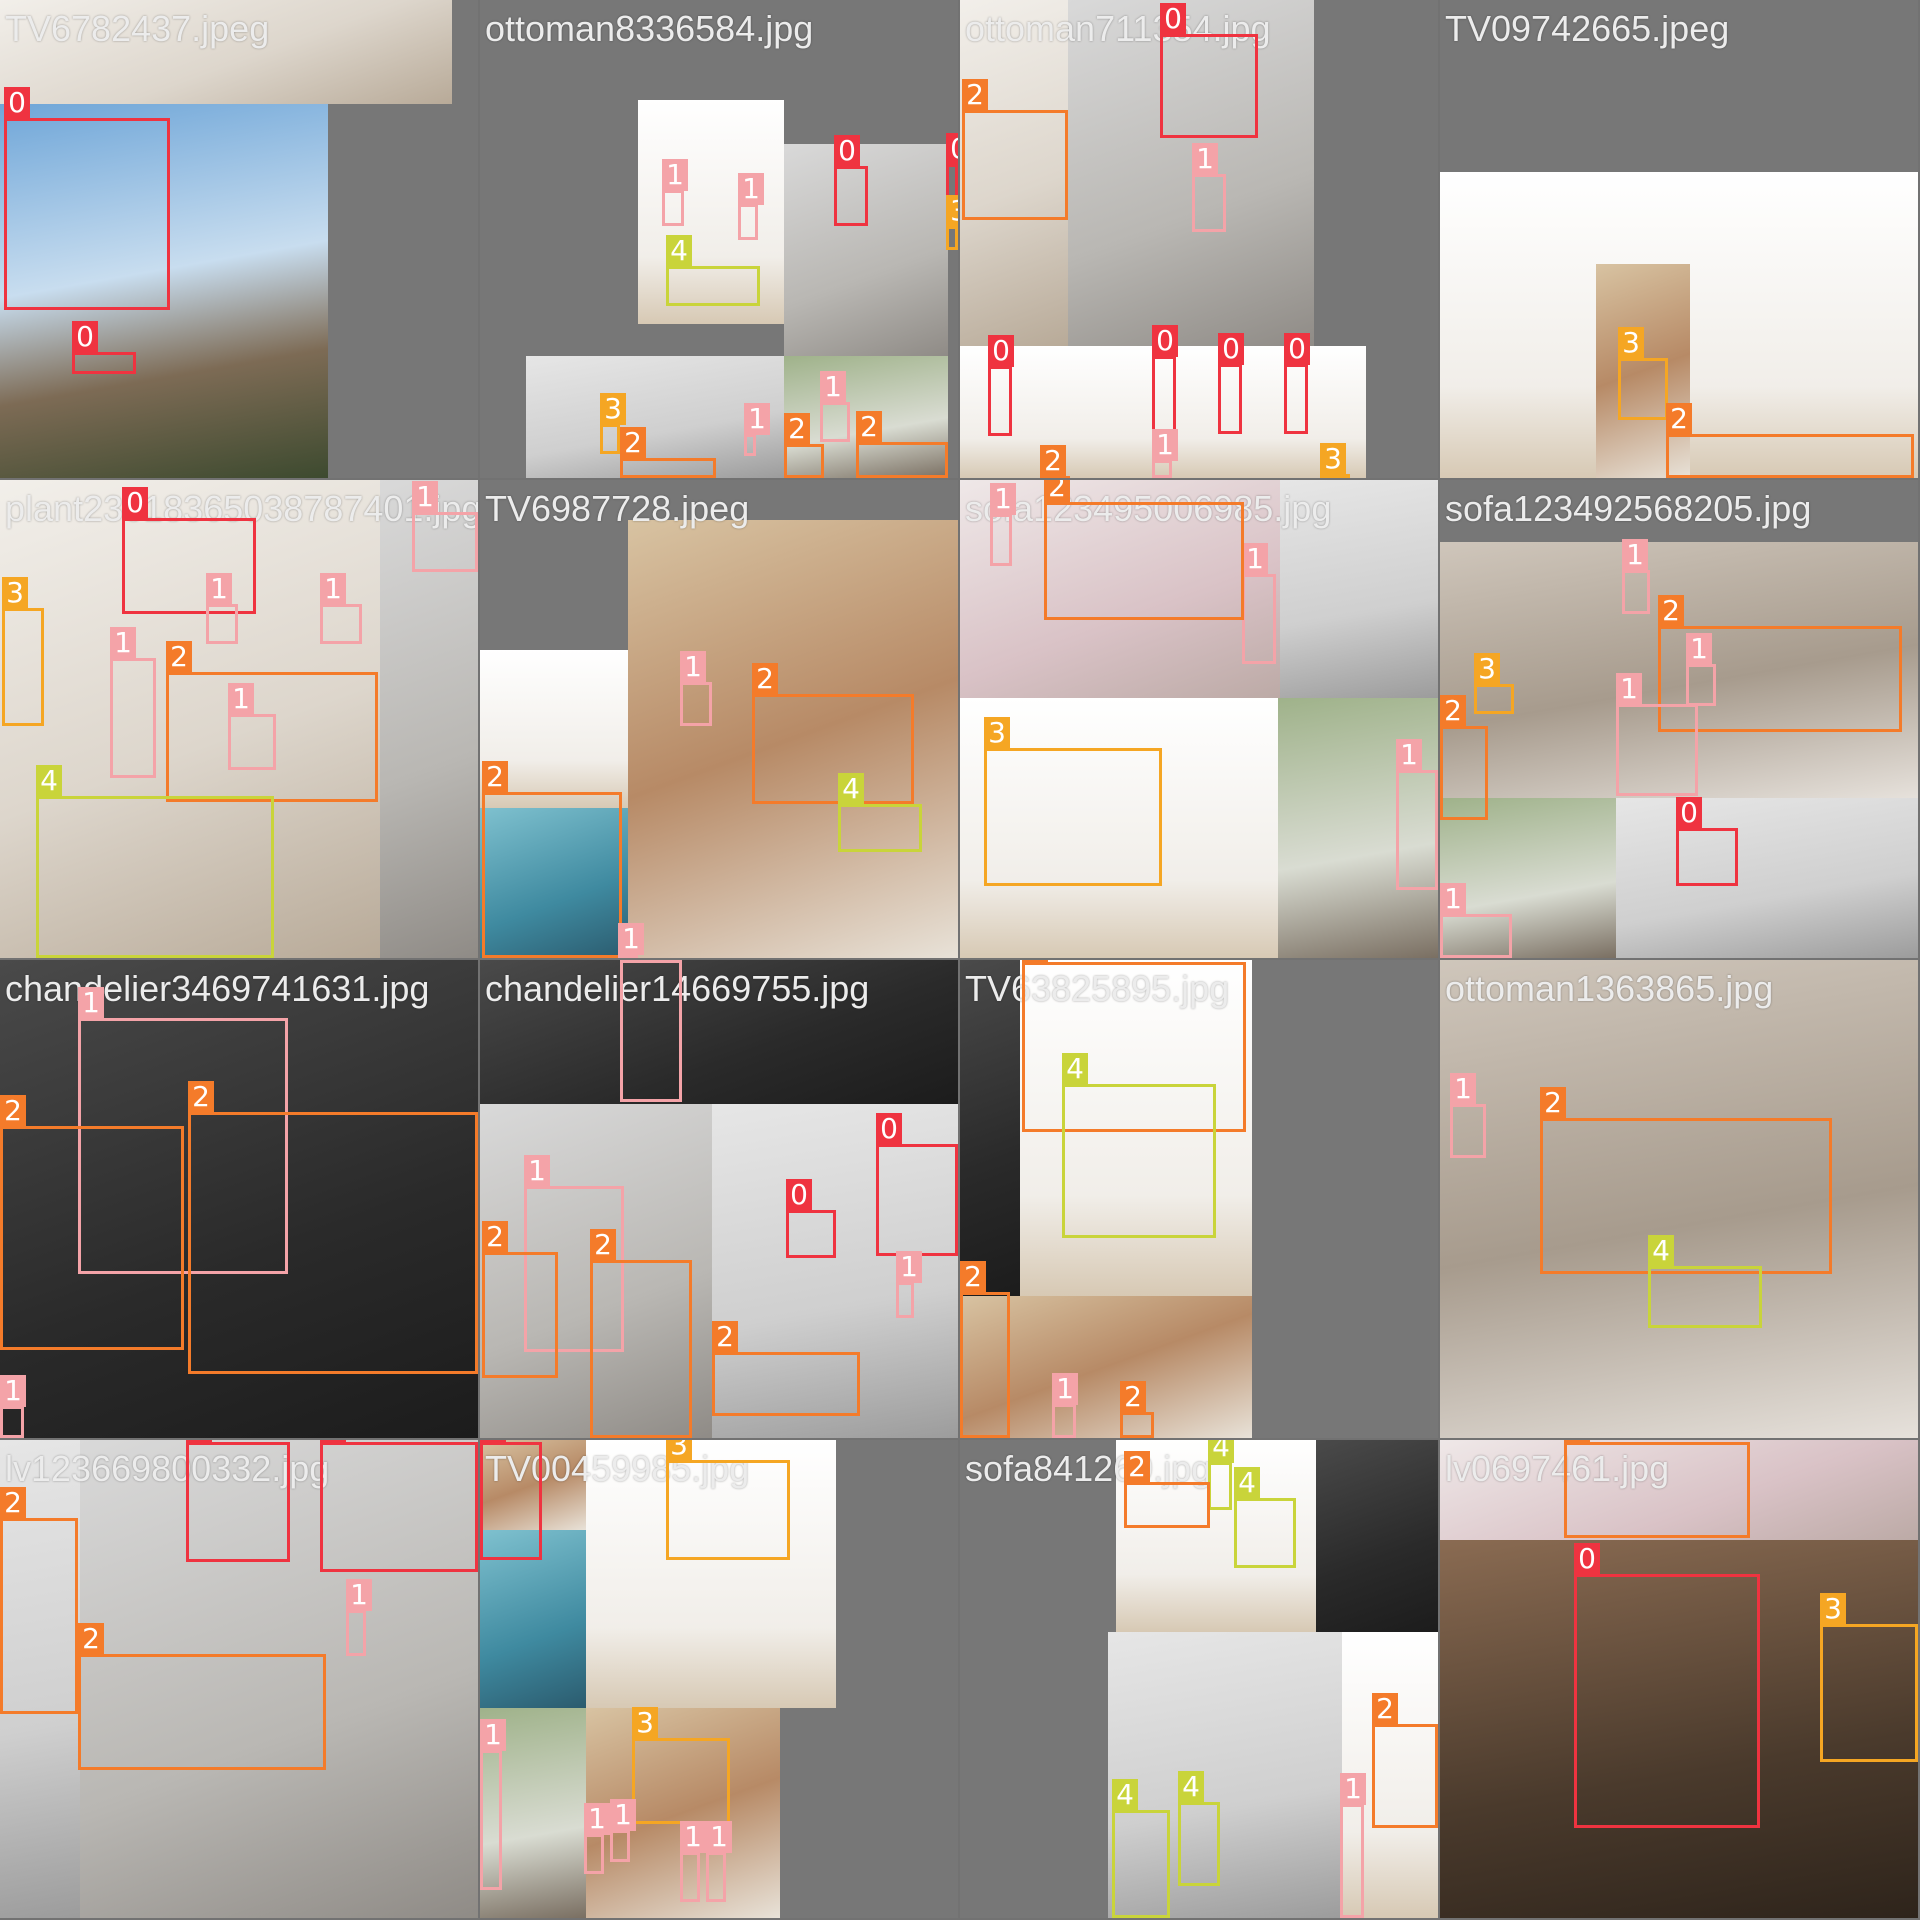 The width and height of the screenshot is (1920, 1920). What do you see at coordinates (617, 508) in the screenshot?
I see `image-filename: TV6987728.jpeg` at bounding box center [617, 508].